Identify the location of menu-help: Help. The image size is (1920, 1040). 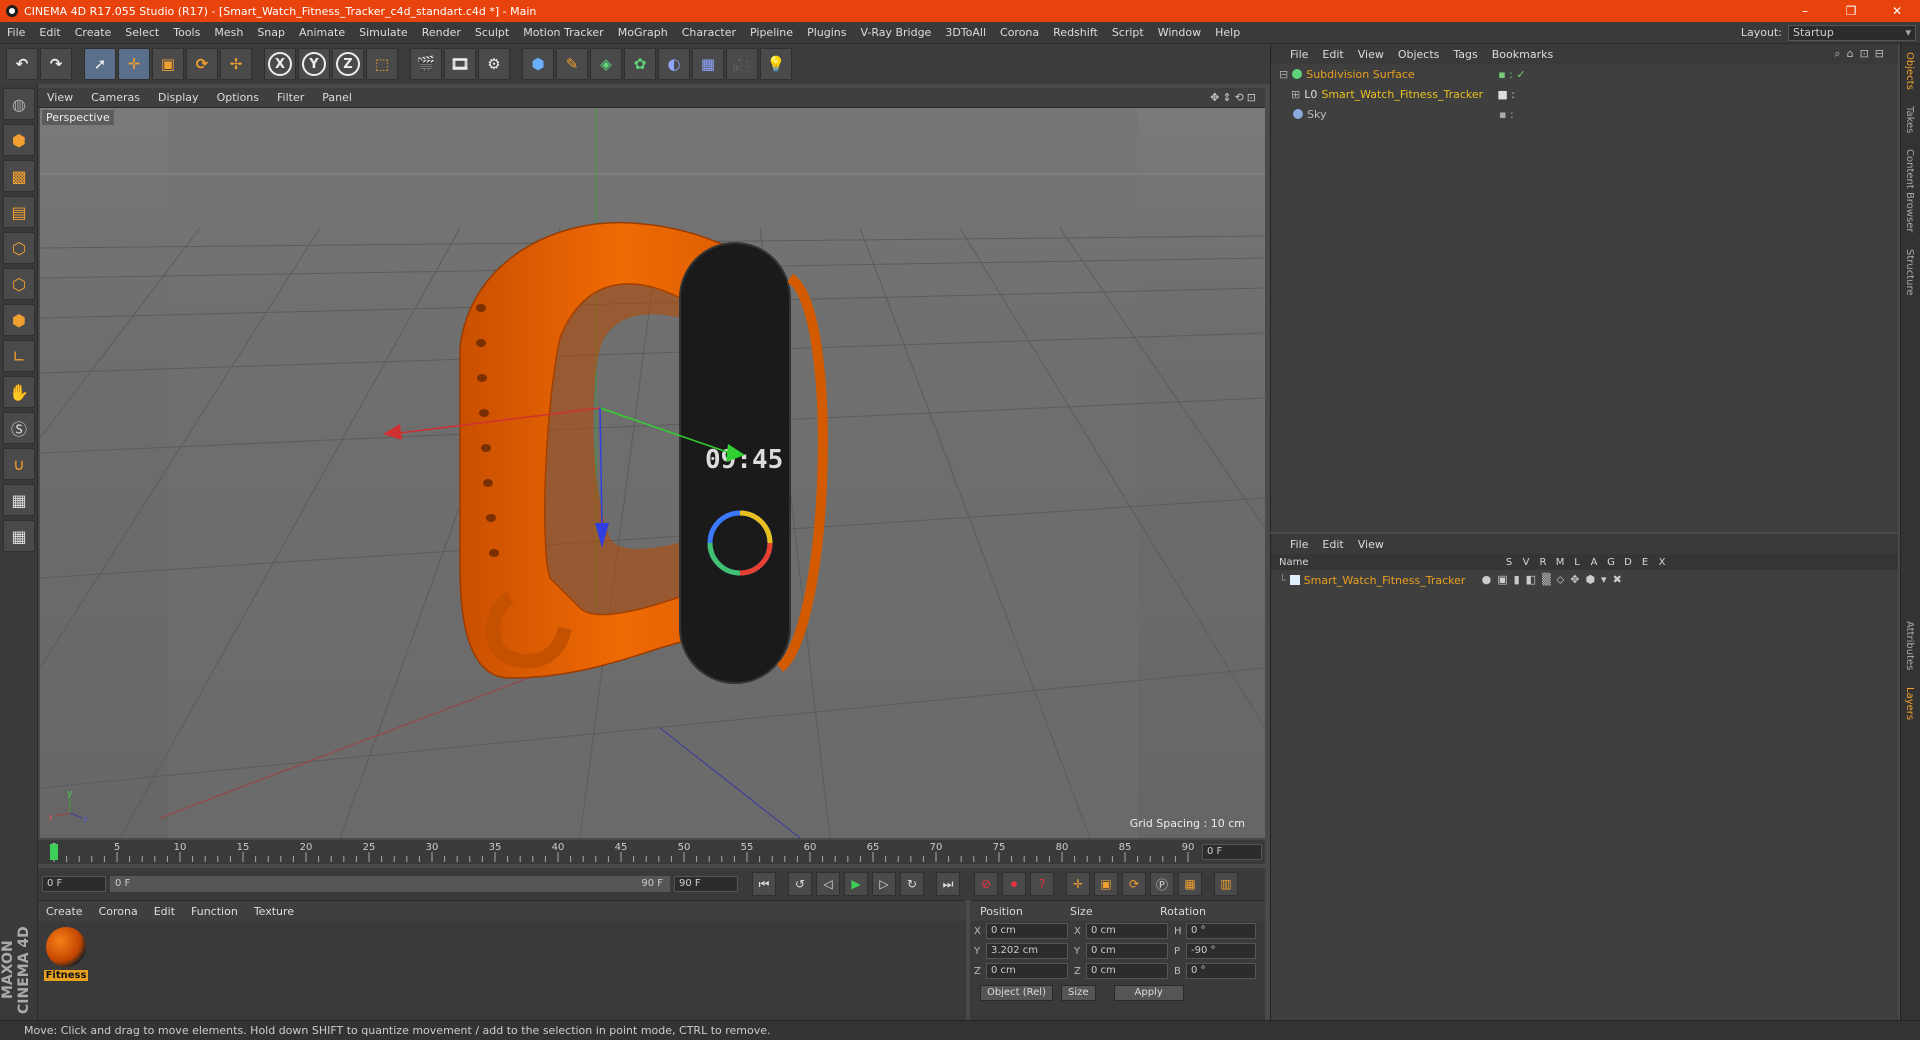
(1227, 32).